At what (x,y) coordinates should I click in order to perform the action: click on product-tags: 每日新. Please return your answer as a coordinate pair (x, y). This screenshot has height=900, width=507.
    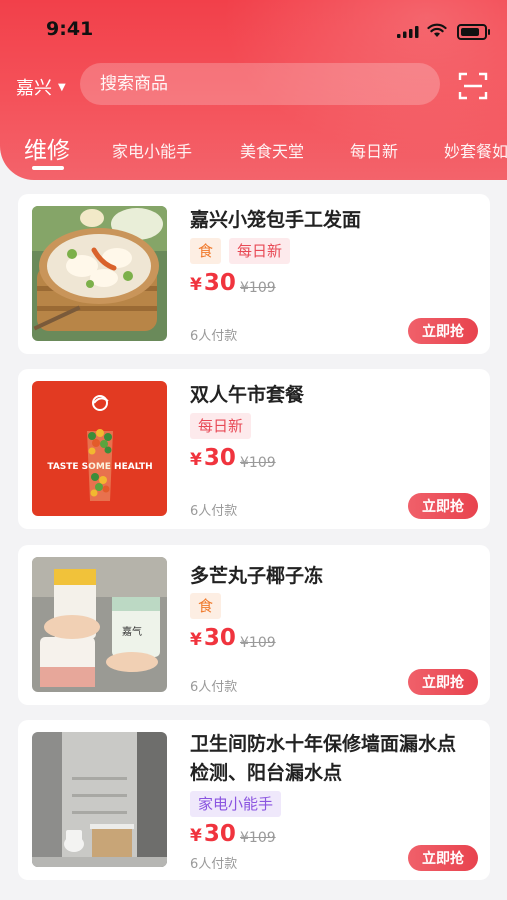
    Looking at the image, I should click on (221, 426).